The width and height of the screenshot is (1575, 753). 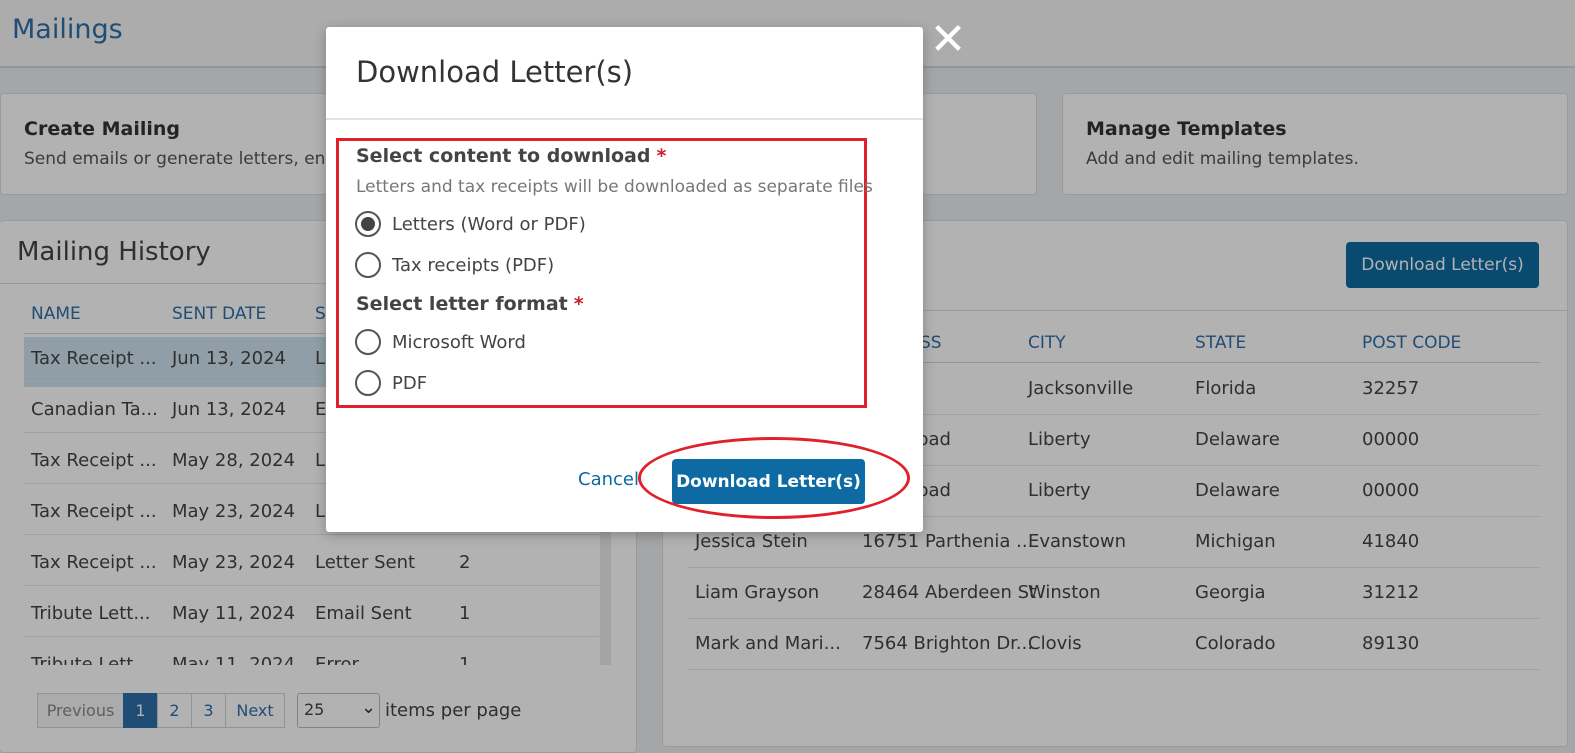 What do you see at coordinates (768, 481) in the screenshot?
I see `download-letters-button: Download Letter(s)` at bounding box center [768, 481].